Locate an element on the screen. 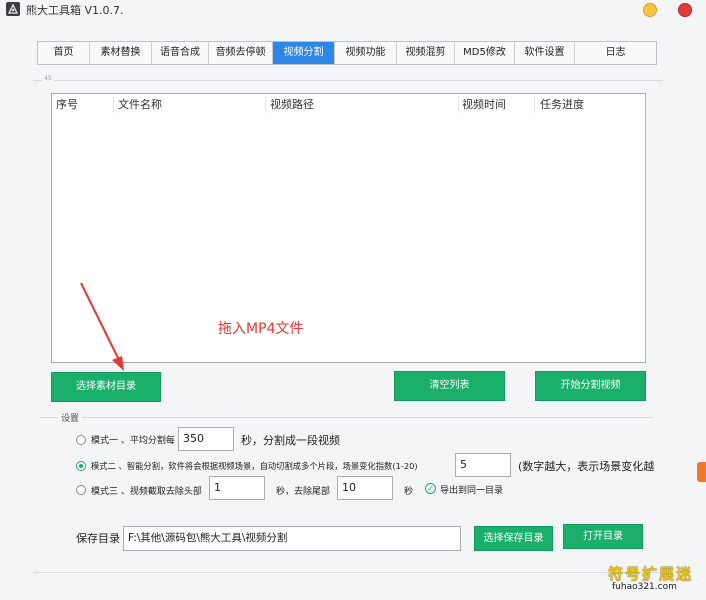 The width and height of the screenshot is (706, 600). side-widget-icon is located at coordinates (701, 472).